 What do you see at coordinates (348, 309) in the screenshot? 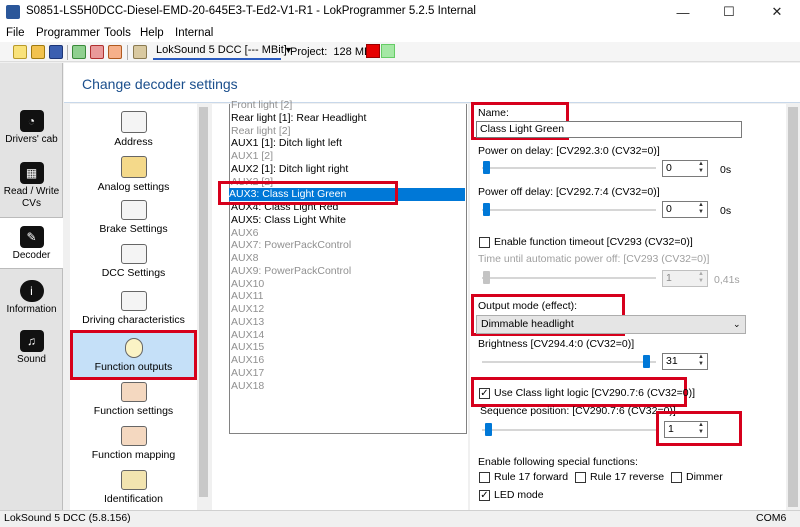
I see `output-list-item: AUX12` at bounding box center [348, 309].